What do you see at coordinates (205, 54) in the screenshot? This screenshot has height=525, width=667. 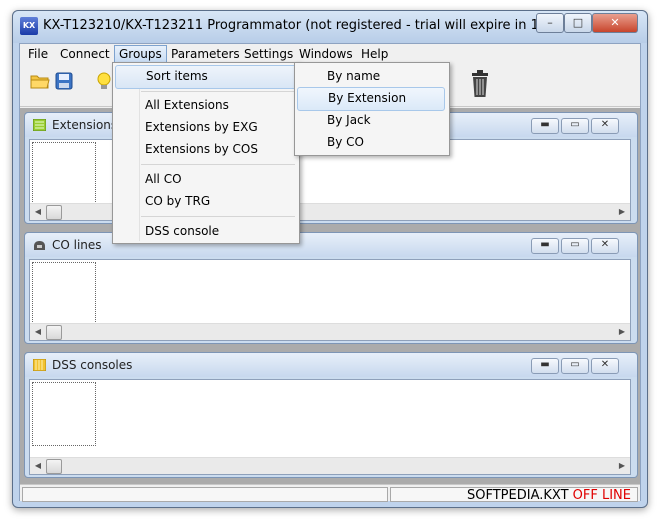 I see `menu-parameters: Parameters` at bounding box center [205, 54].